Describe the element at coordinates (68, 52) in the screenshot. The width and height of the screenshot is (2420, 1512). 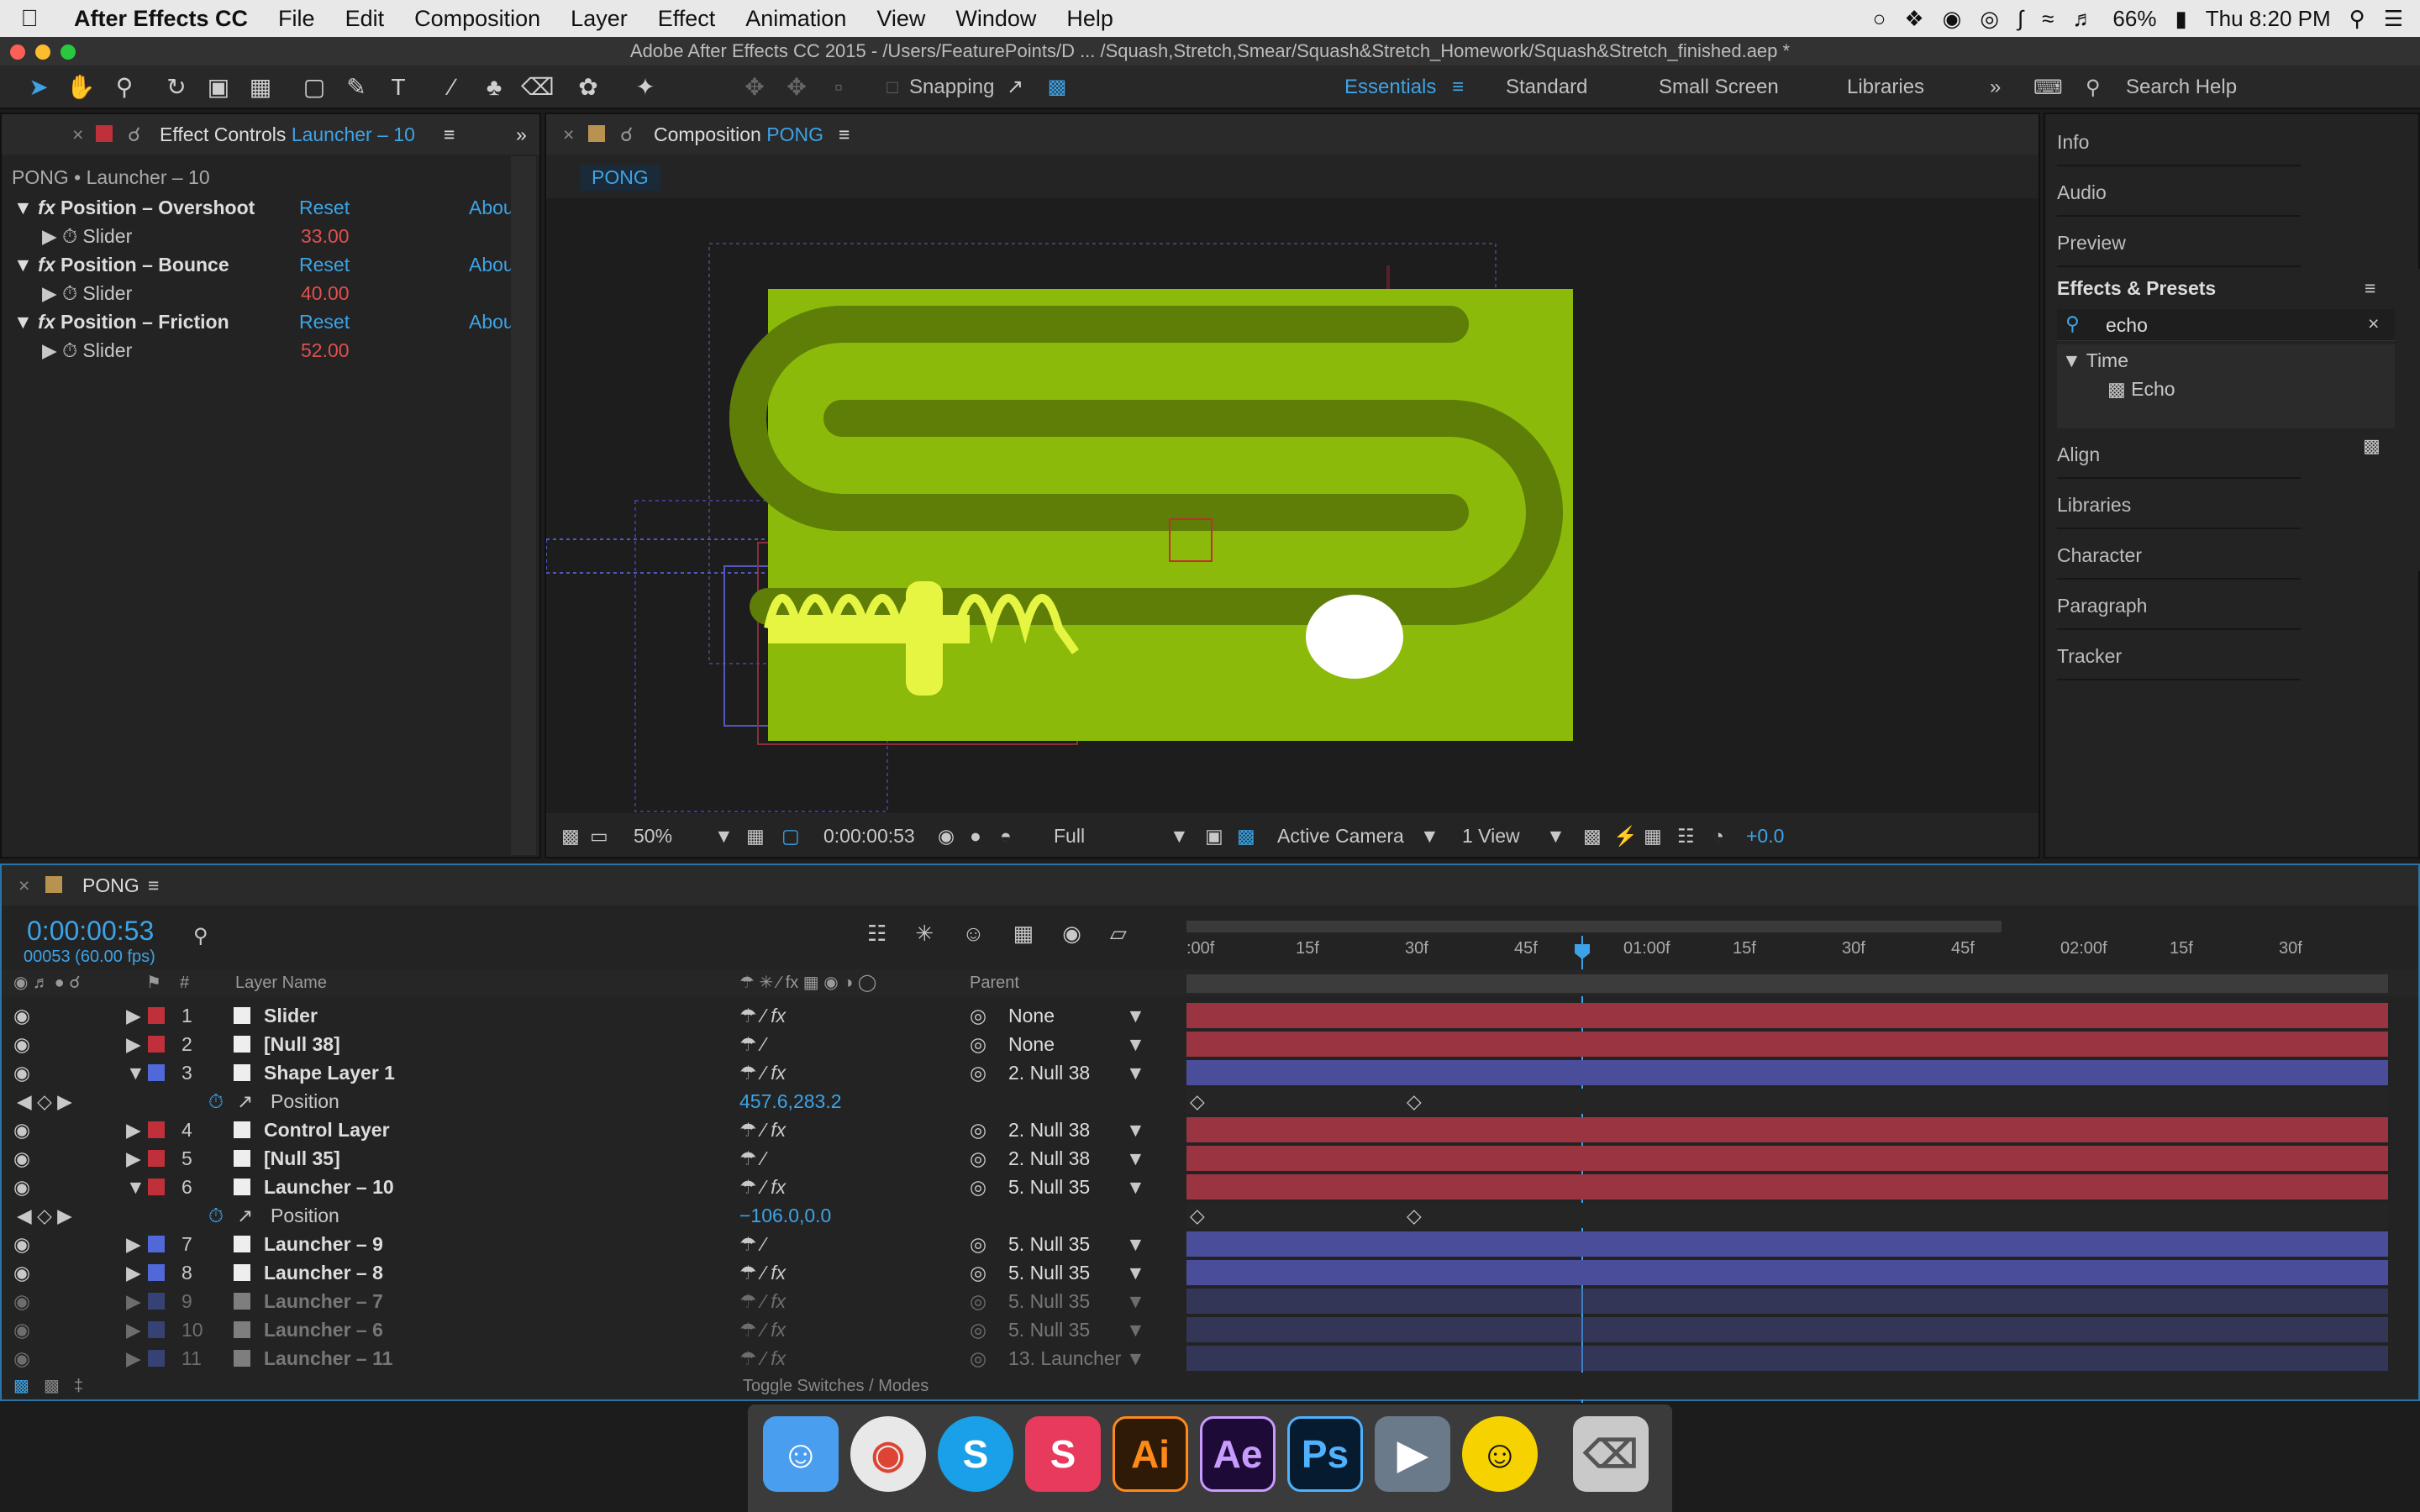
I see `zoom-window-button` at that location.